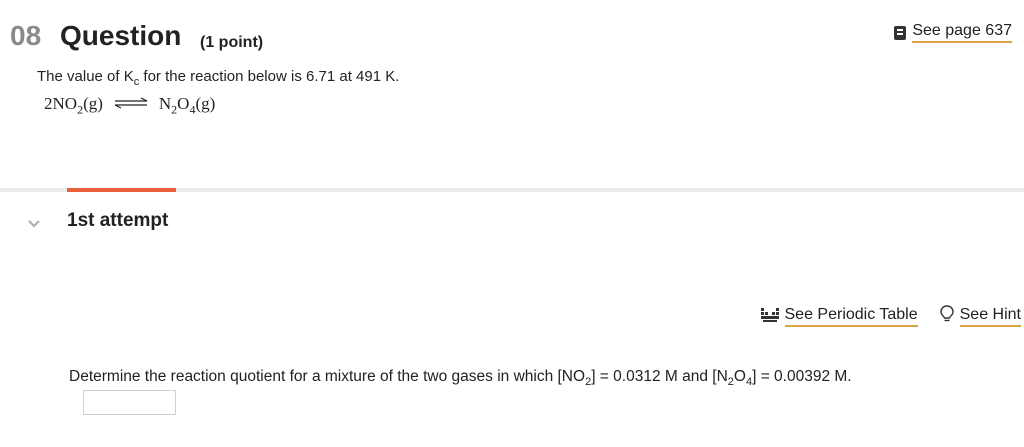 The height and width of the screenshot is (447, 1024). What do you see at coordinates (739, 376) in the screenshot?
I see `prompt-part3: O` at bounding box center [739, 376].